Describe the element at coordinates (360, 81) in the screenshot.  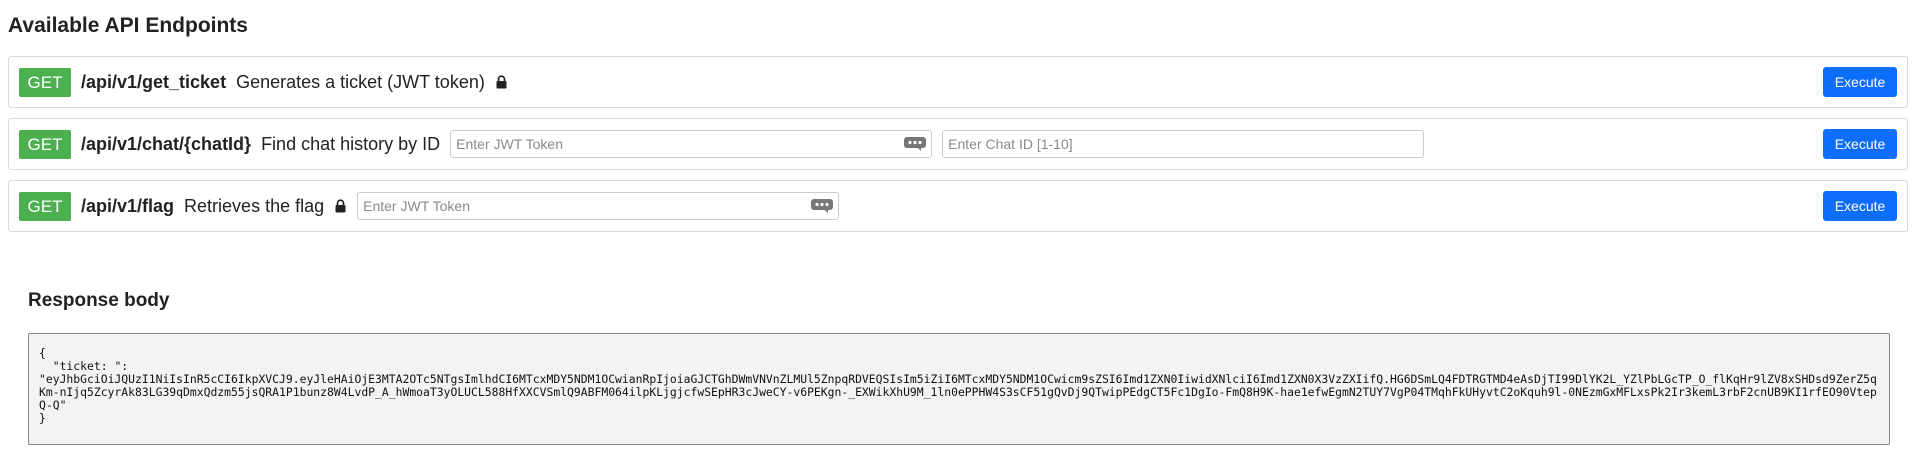
I see `endpoint-description: Generates a ticket (JWT token)` at that location.